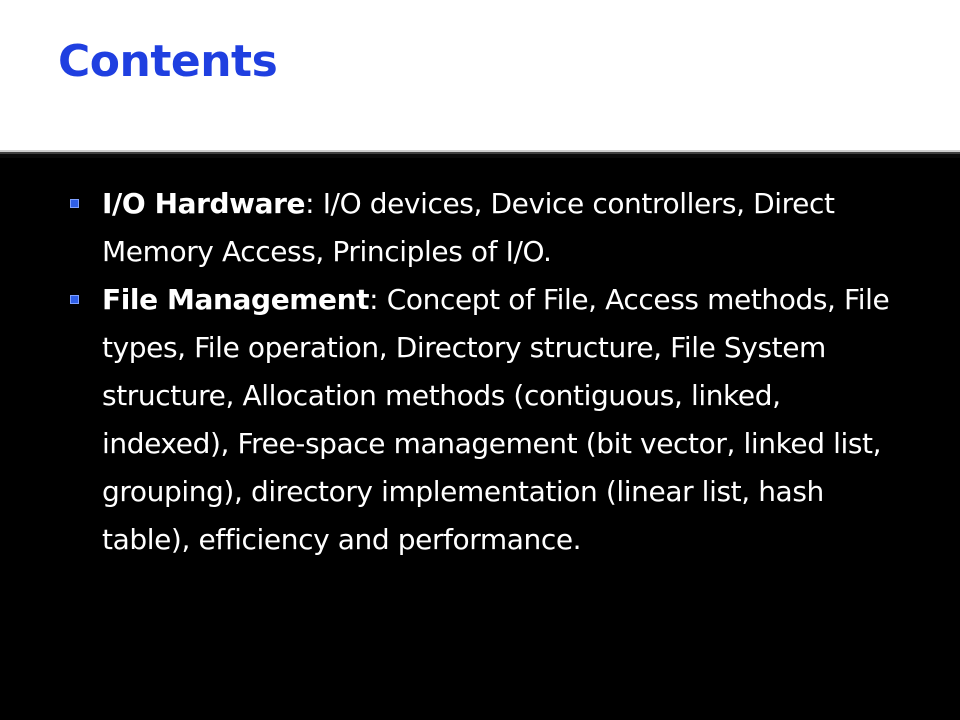  Describe the element at coordinates (236, 299) in the screenshot. I see `item-term: File Management` at that location.